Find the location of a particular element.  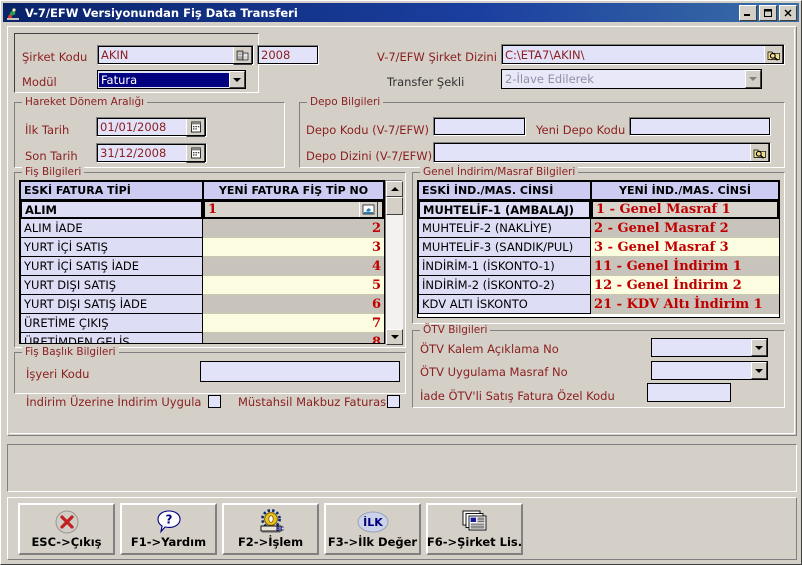

indirim-row-2-old: MUHTELİF-3 (SANDIK/PUL) is located at coordinates (505, 247).